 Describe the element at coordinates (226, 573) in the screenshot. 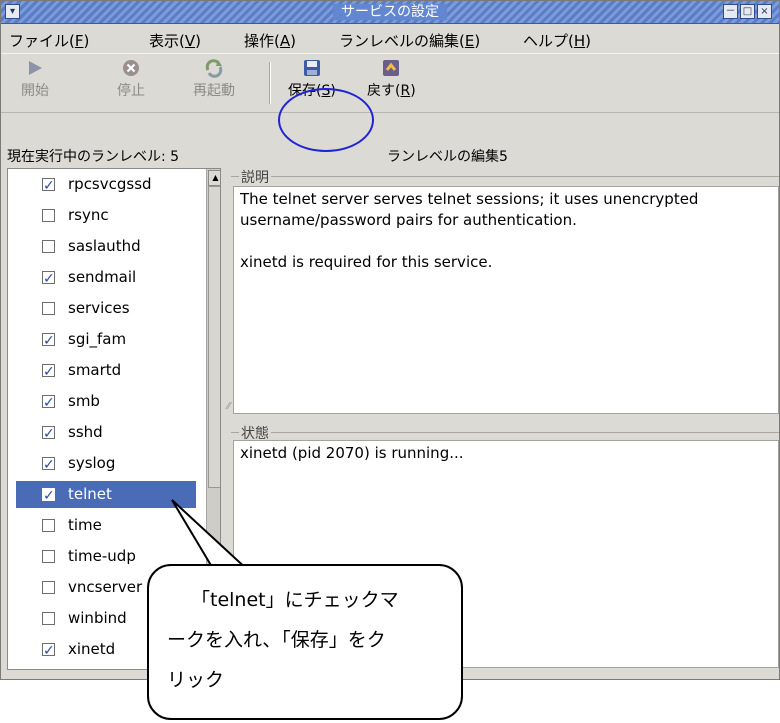

I see `callout-join` at that location.